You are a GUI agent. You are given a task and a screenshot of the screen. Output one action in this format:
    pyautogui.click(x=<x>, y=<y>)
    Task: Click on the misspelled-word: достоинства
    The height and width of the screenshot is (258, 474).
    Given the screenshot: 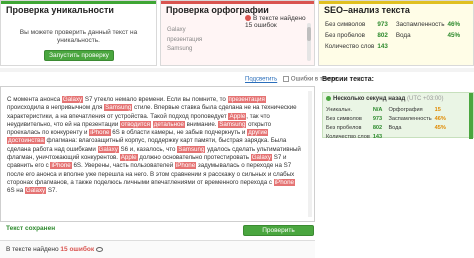 What is the action you would take?
    pyautogui.click(x=26, y=141)
    